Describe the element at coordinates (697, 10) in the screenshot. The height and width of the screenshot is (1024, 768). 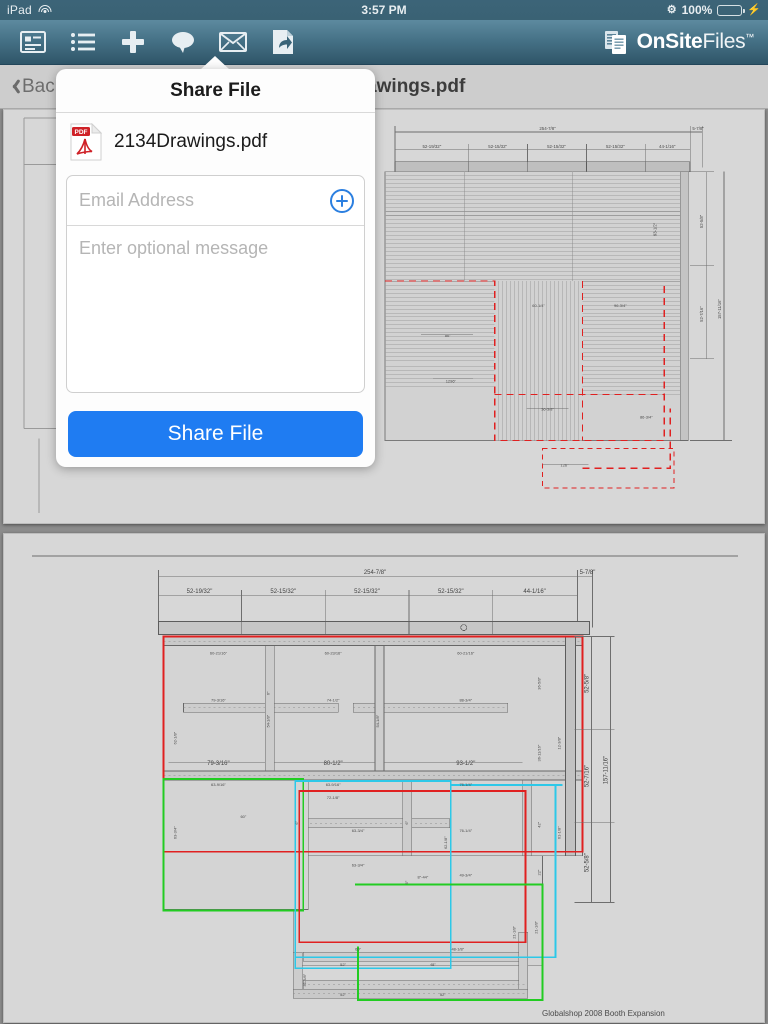
I see `battery-percent: 100%` at that location.